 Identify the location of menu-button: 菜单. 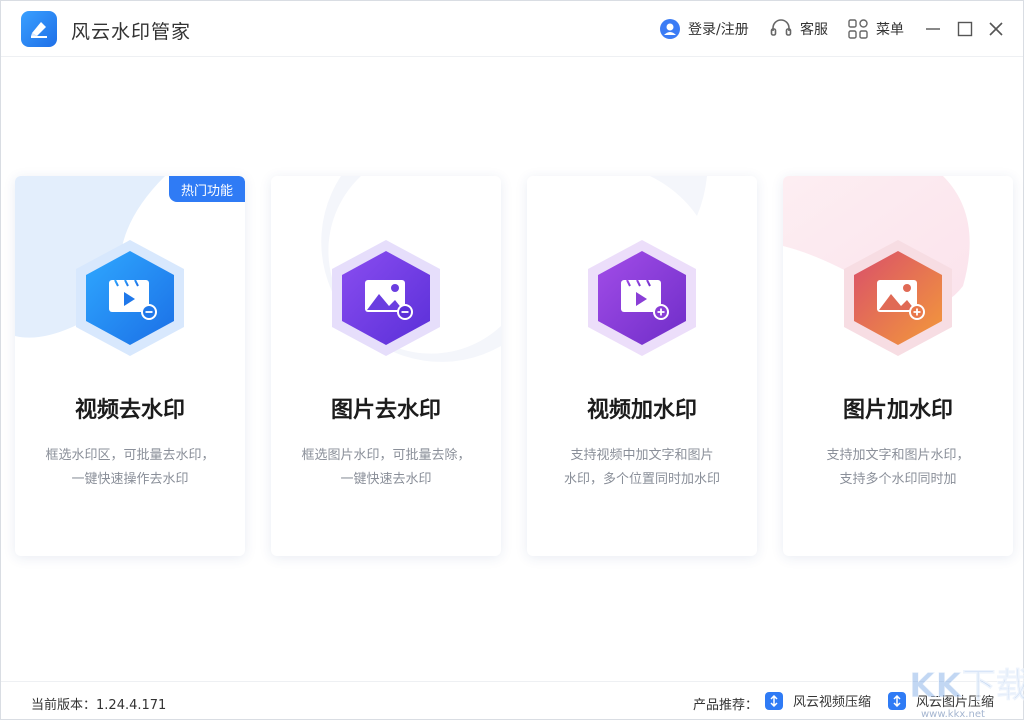
(876, 29).